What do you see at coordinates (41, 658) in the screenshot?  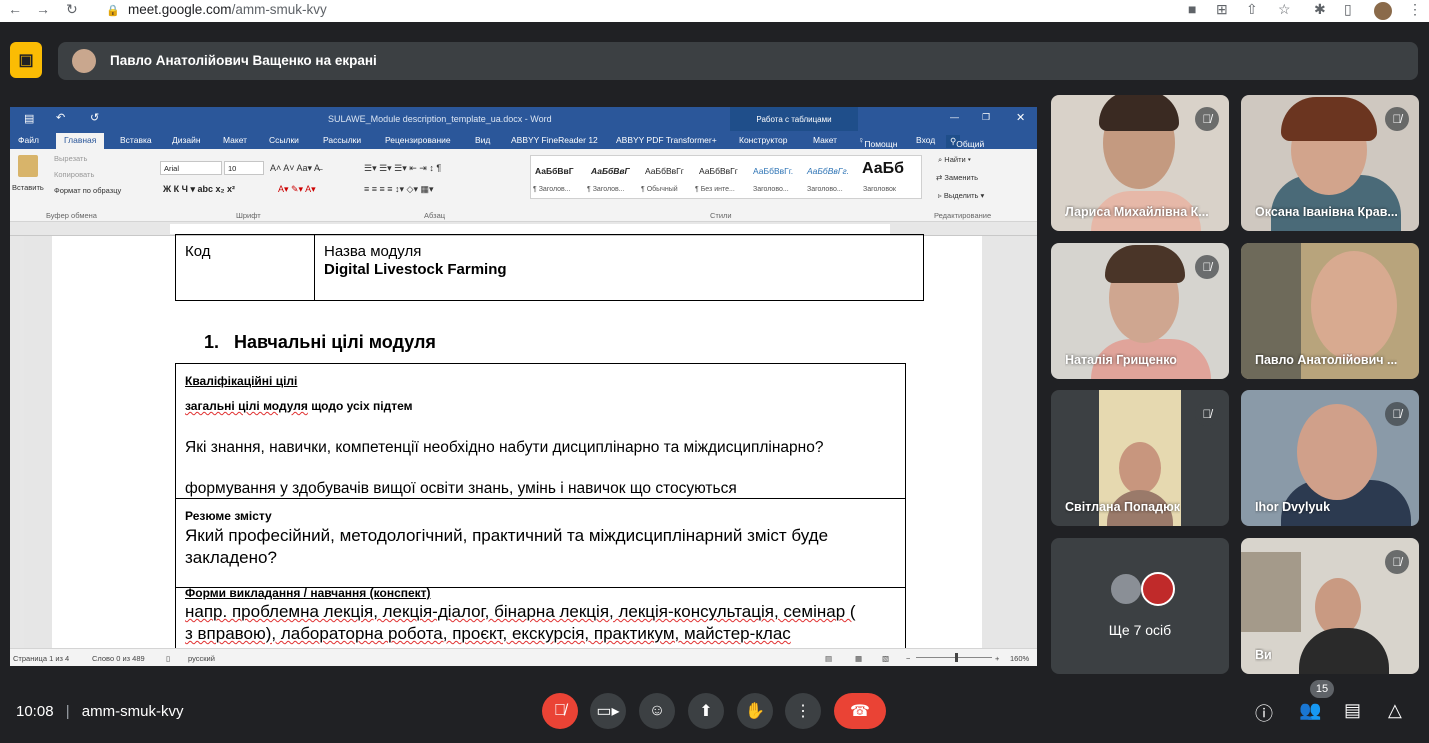 I see `page-status: Страница 1 из 4` at bounding box center [41, 658].